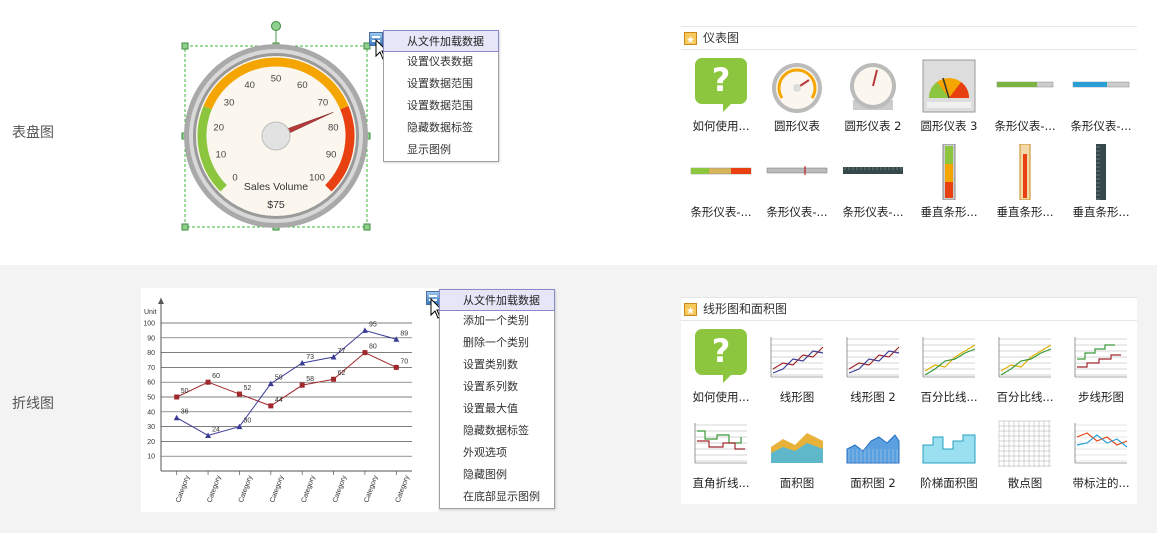 Image resolution: width=1157 pixels, height=533 pixels. What do you see at coordinates (1101, 368) in the screenshot?
I see `shape-tile: 步线形图` at bounding box center [1101, 368].